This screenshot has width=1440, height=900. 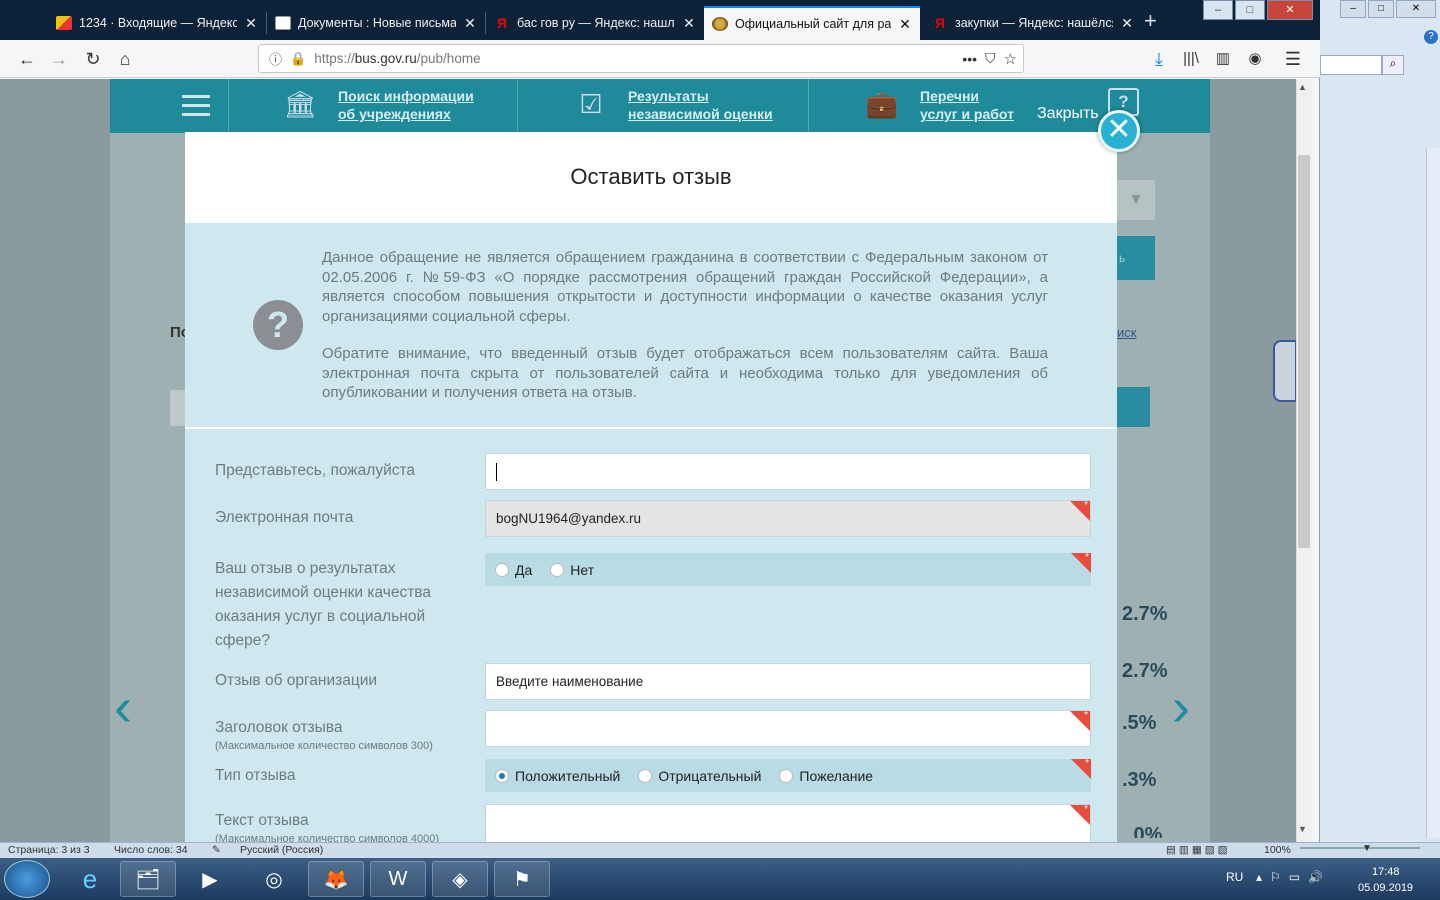 What do you see at coordinates (1290, 10) in the screenshot?
I see `close-window-button: ✕` at bounding box center [1290, 10].